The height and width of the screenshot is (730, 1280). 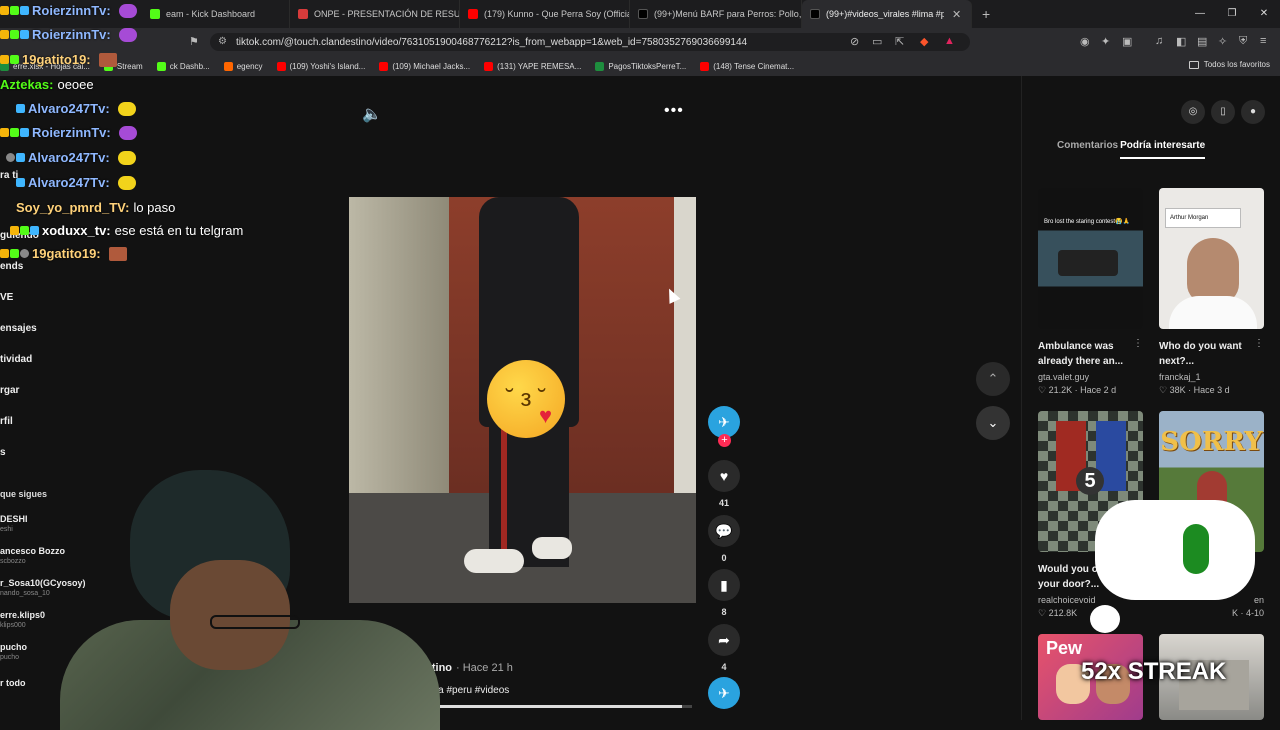 I want to click on tab-tiktok-barf: (99+)Menú BARF para Perros: Pollo, F, so click(x=716, y=14).